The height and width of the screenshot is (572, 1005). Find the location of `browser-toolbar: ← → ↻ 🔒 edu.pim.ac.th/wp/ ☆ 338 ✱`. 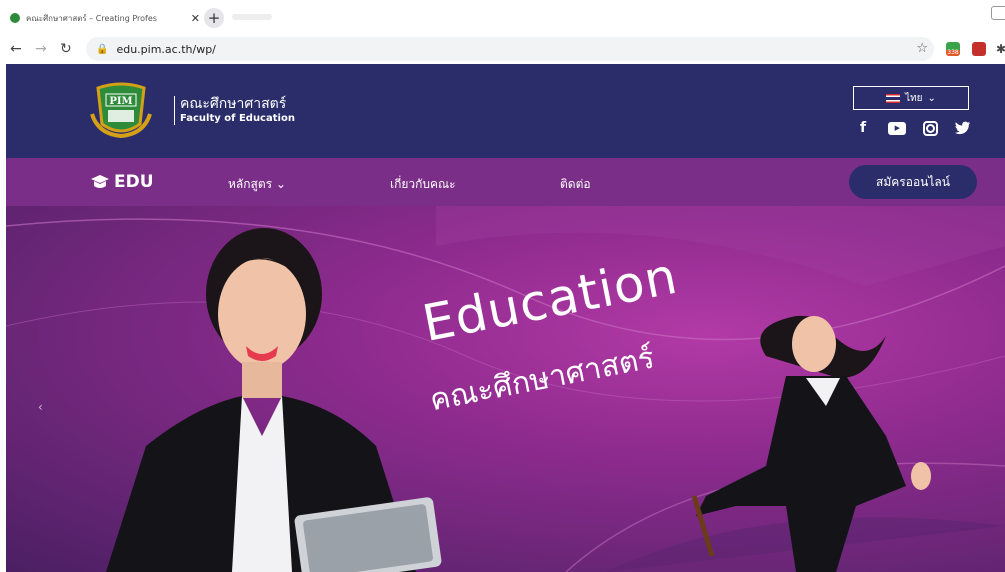

browser-toolbar: ← → ↻ 🔒 edu.pim.ac.th/wp/ ☆ 338 ✱ is located at coordinates (502, 49).